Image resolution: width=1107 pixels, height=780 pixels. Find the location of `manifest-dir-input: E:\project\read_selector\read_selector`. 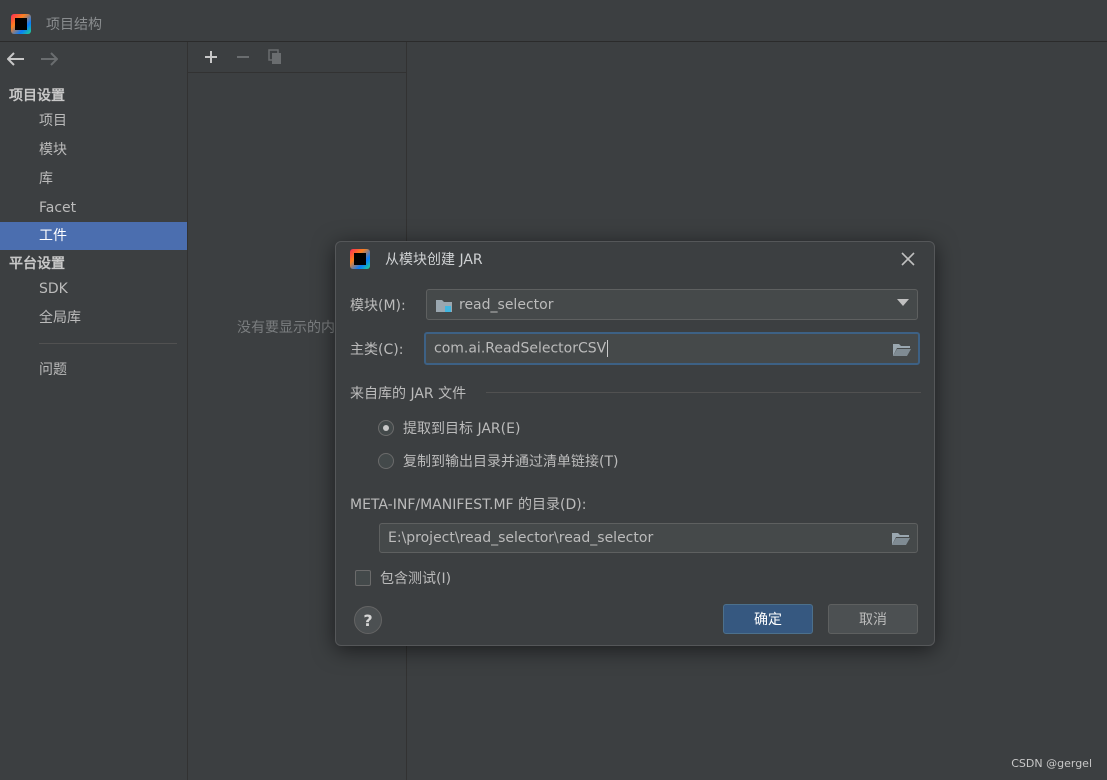

manifest-dir-input: E:\project\read_selector\read_selector is located at coordinates (648, 538).